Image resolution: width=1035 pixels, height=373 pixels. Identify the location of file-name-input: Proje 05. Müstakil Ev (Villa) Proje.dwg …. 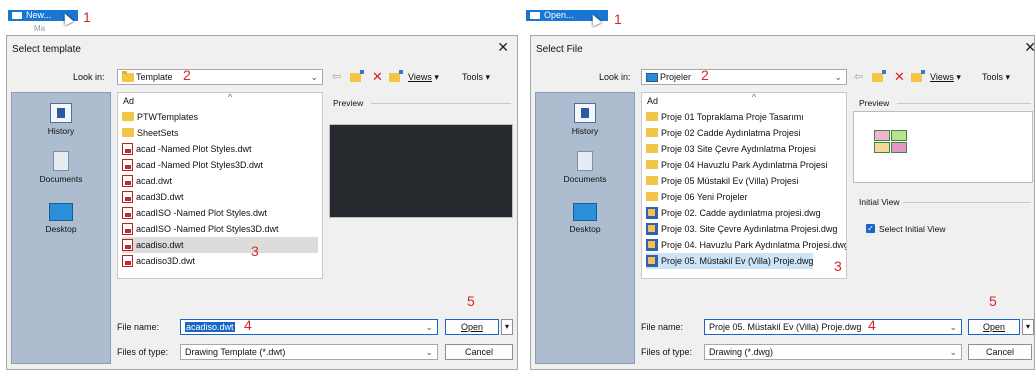
(833, 327).